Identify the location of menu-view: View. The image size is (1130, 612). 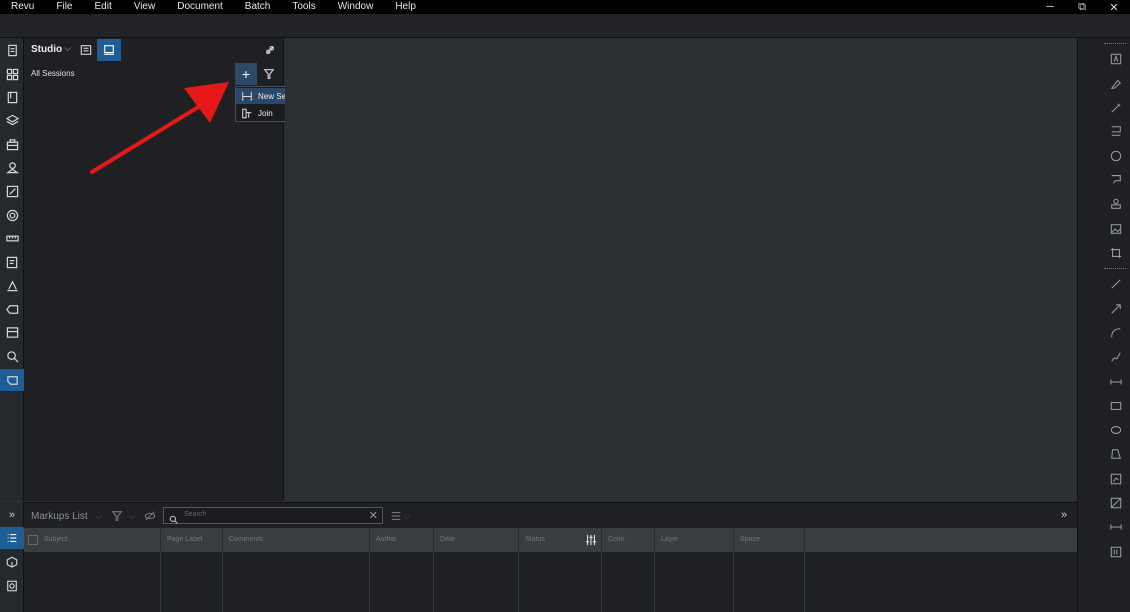
(145, 7).